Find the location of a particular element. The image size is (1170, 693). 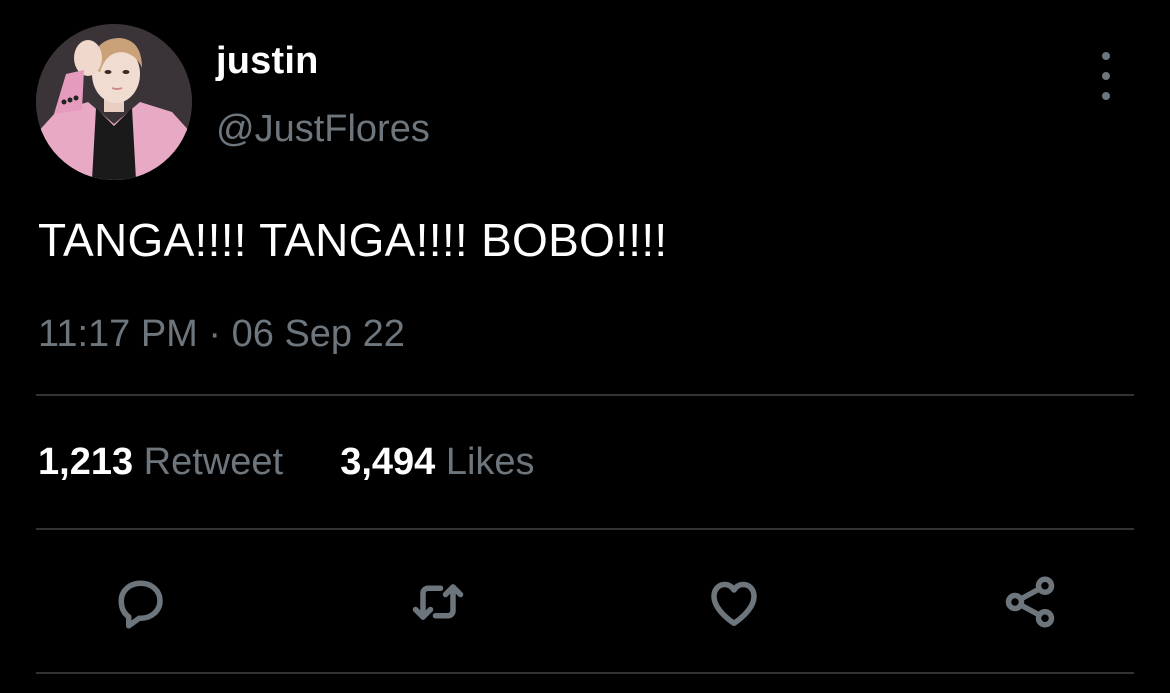

share-button is located at coordinates (1030, 602).